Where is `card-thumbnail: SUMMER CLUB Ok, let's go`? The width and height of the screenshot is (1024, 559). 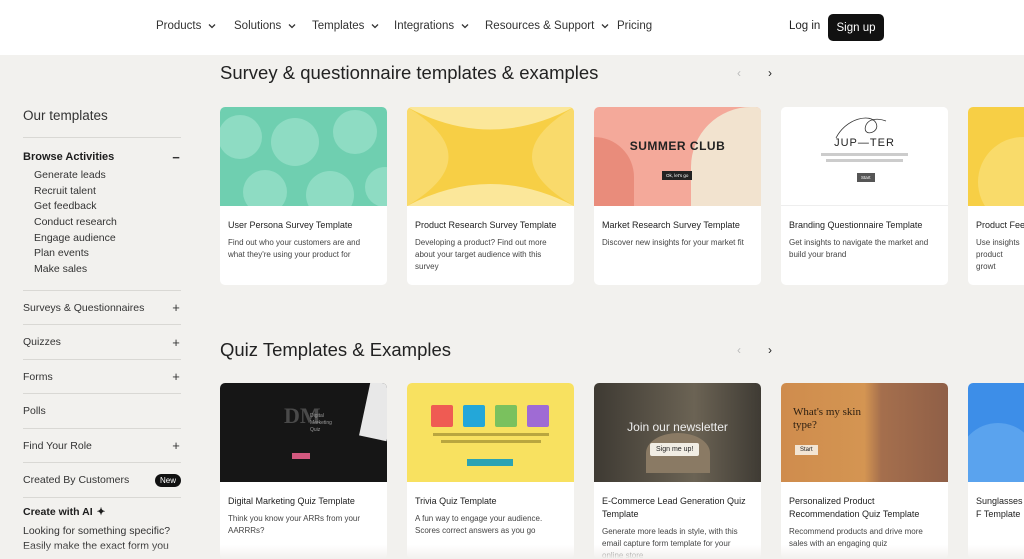
card-thumbnail: SUMMER CLUB Ok, let's go is located at coordinates (677, 156).